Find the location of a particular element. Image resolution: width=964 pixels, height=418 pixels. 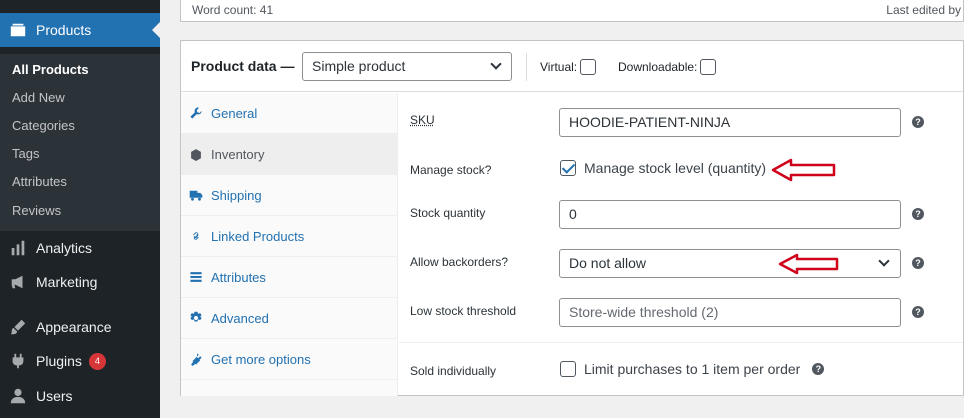

sidebar-item-marketing: Marketing is located at coordinates (80, 282).